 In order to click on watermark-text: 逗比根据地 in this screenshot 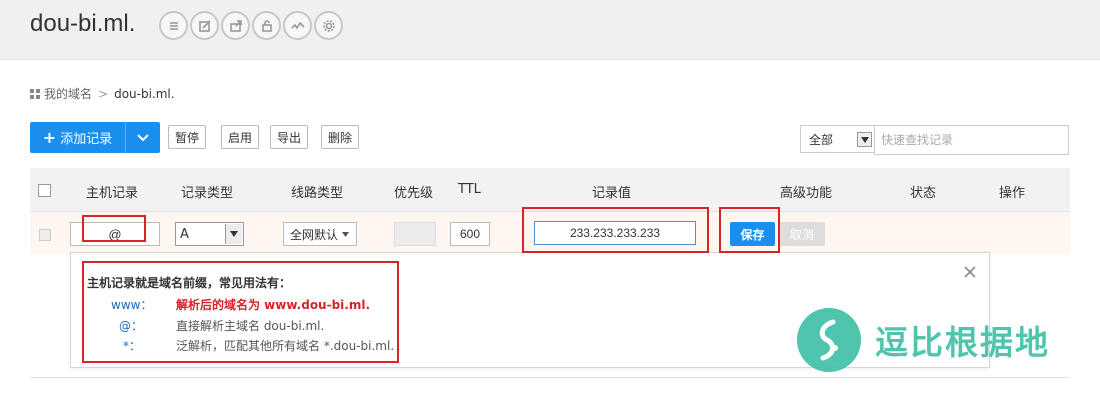, I will do `click(962, 342)`.